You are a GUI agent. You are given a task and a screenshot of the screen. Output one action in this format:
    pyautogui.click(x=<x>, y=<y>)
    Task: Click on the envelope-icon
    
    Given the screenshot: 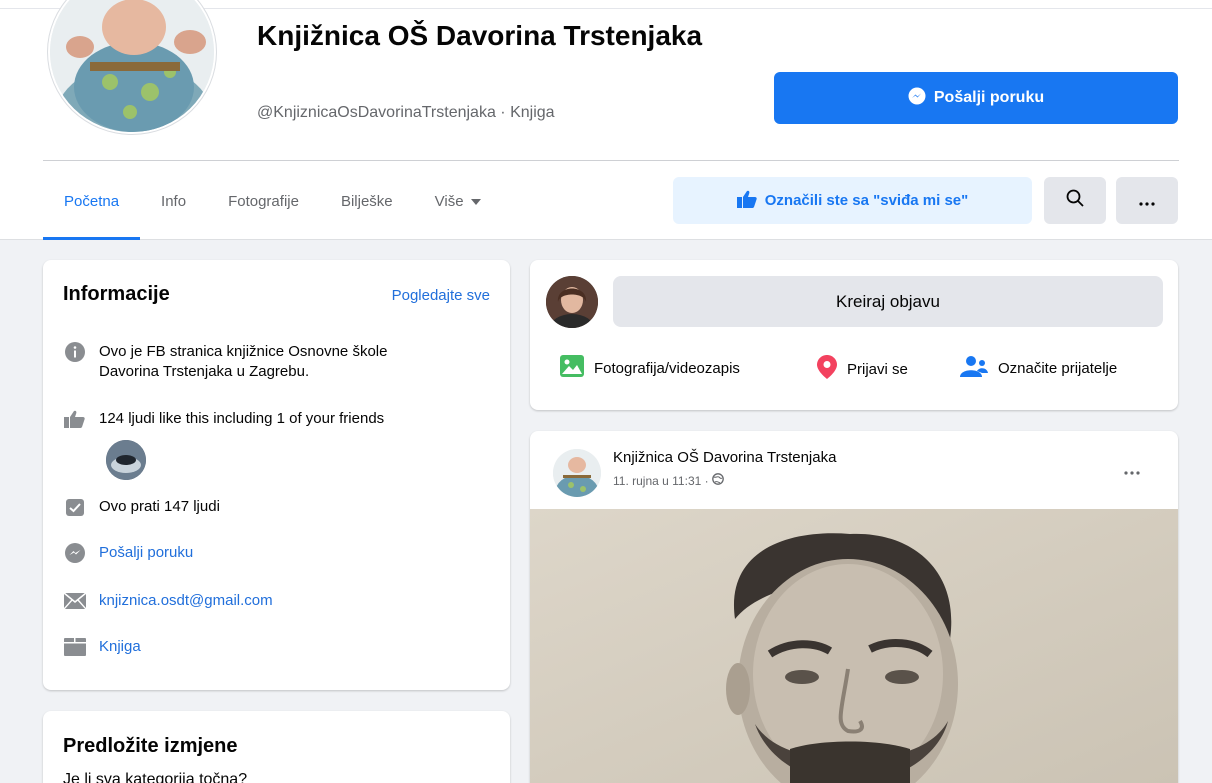 What is the action you would take?
    pyautogui.click(x=75, y=601)
    